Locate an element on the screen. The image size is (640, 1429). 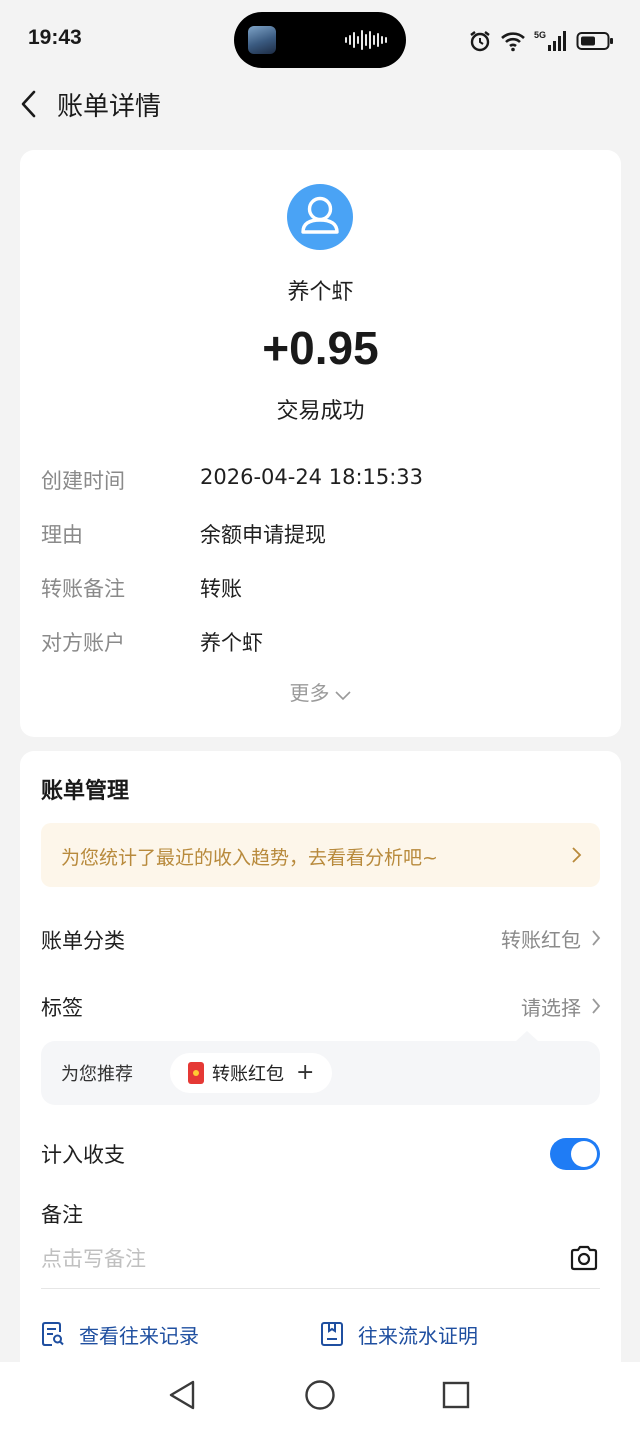
wifi-icon is located at coordinates (513, 42).